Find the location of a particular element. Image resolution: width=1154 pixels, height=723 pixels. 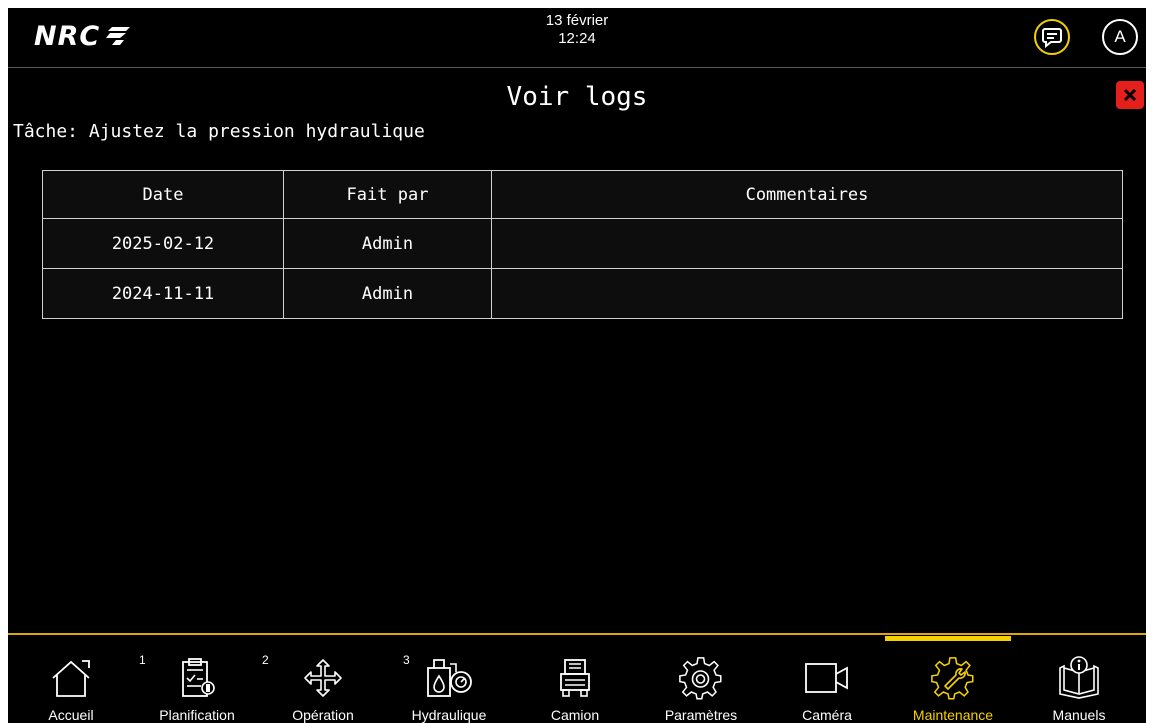

nav-label: Maintenance is located at coordinates (953, 715).